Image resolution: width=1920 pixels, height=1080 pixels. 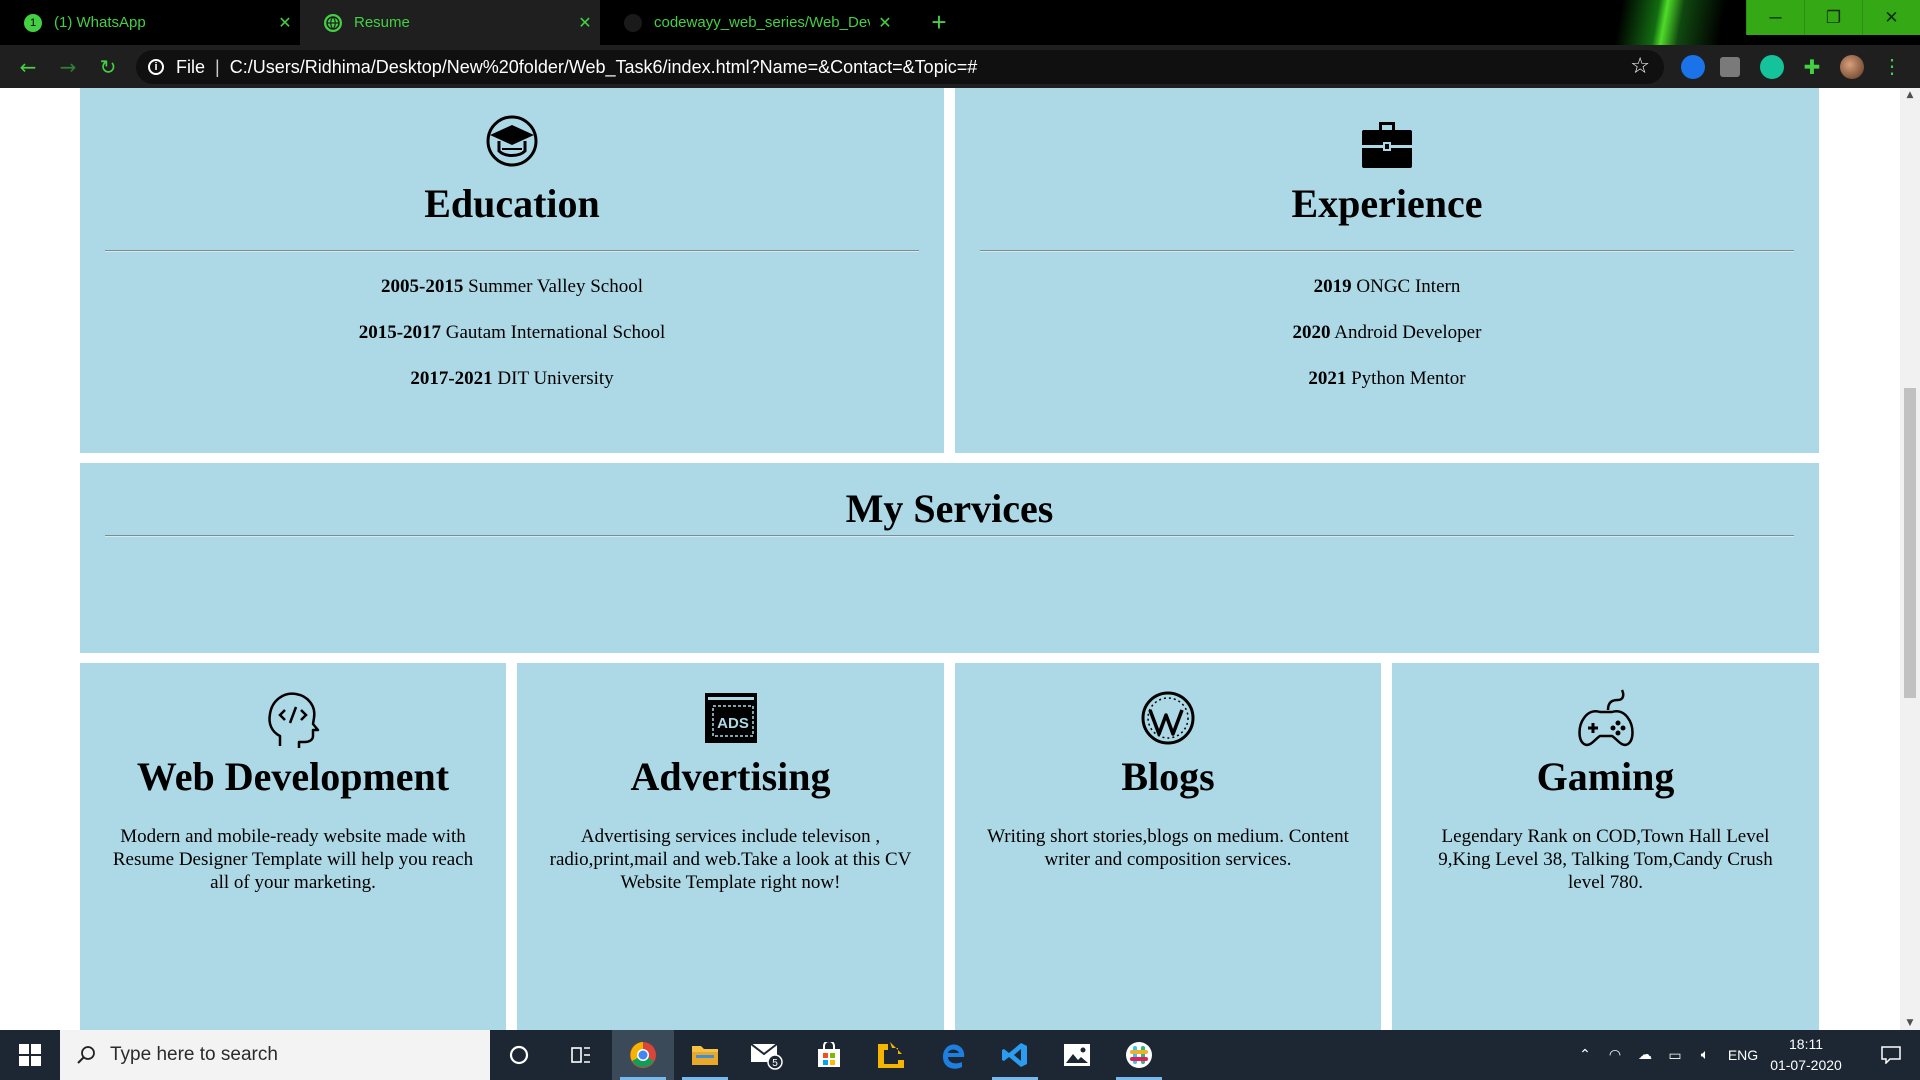 What do you see at coordinates (1806, 1065) in the screenshot?
I see `clock-date: 01-07-2020` at bounding box center [1806, 1065].